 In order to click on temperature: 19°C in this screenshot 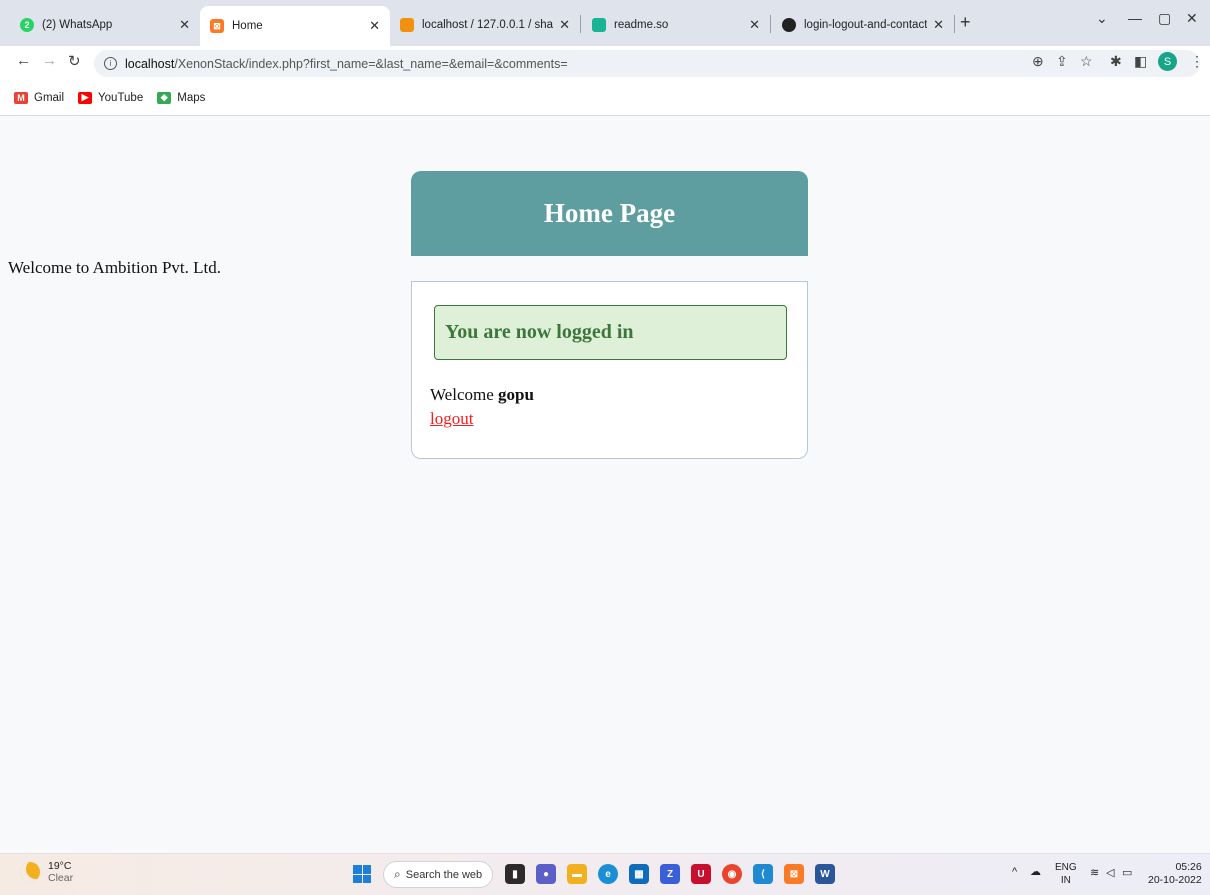, I will do `click(60, 866)`.